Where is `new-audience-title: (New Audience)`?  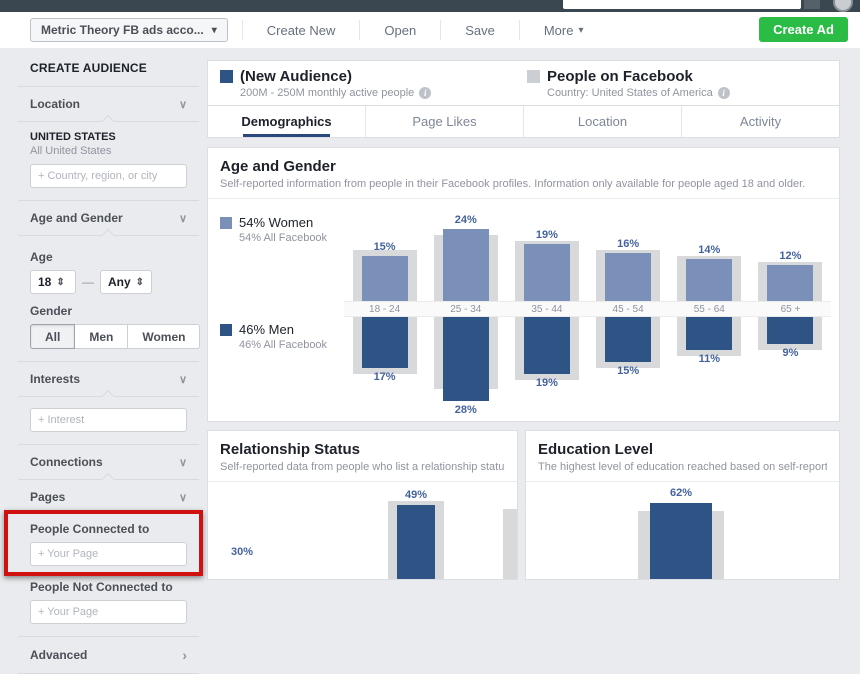
new-audience-title: (New Audience) is located at coordinates (296, 76).